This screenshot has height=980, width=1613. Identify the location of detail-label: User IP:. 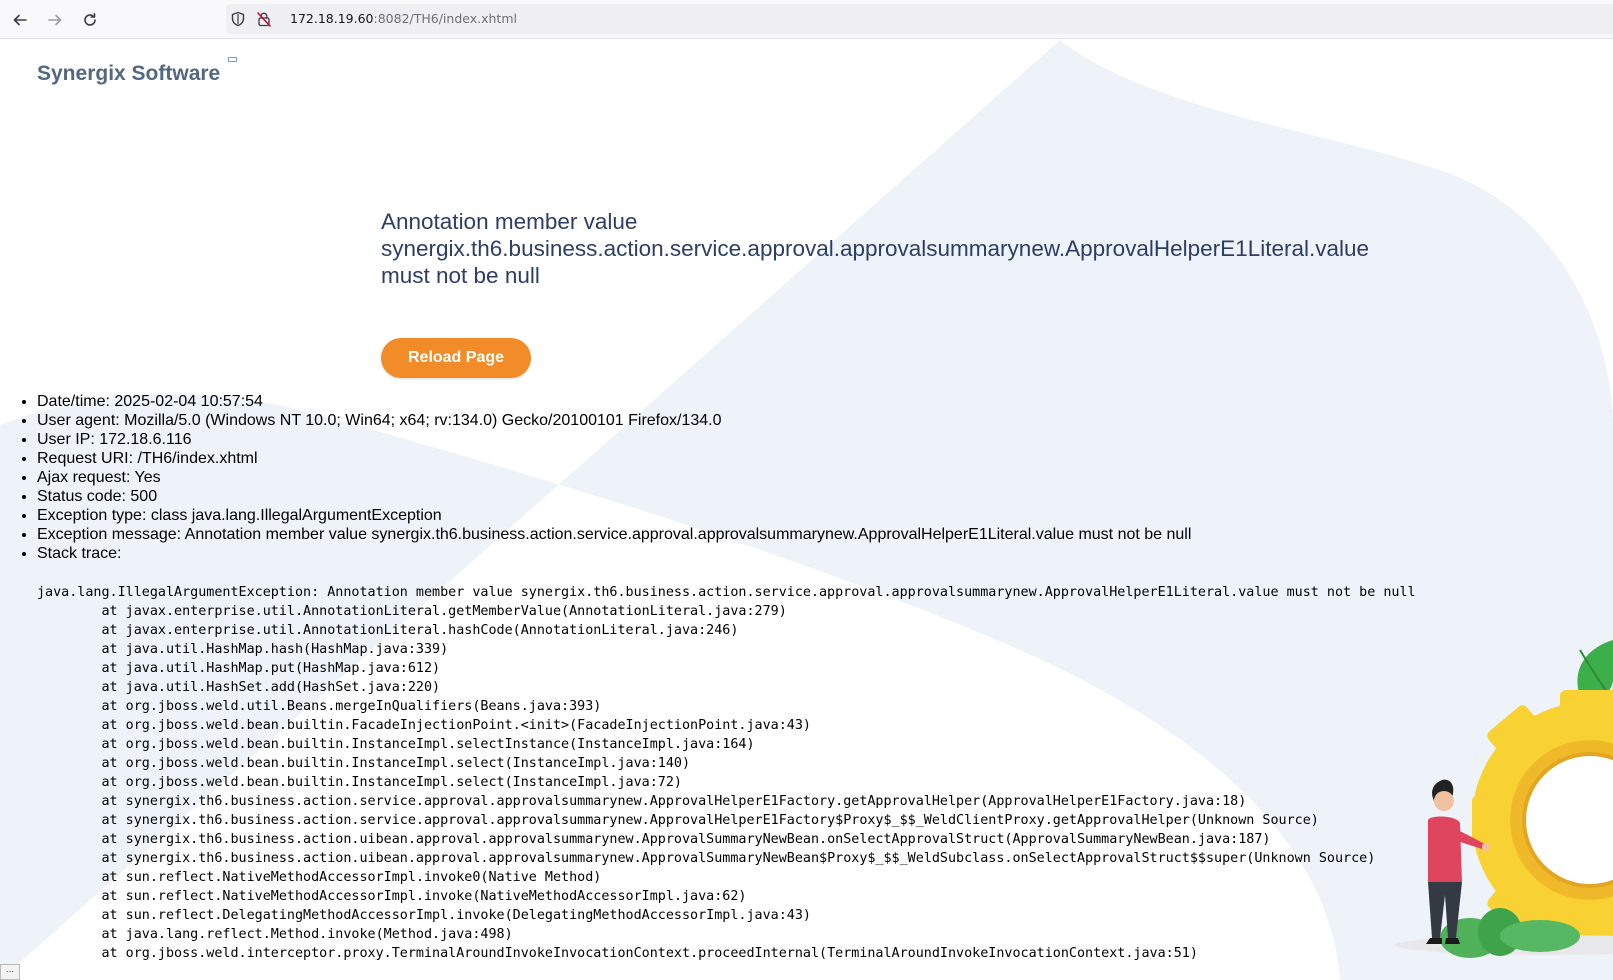
(66, 439).